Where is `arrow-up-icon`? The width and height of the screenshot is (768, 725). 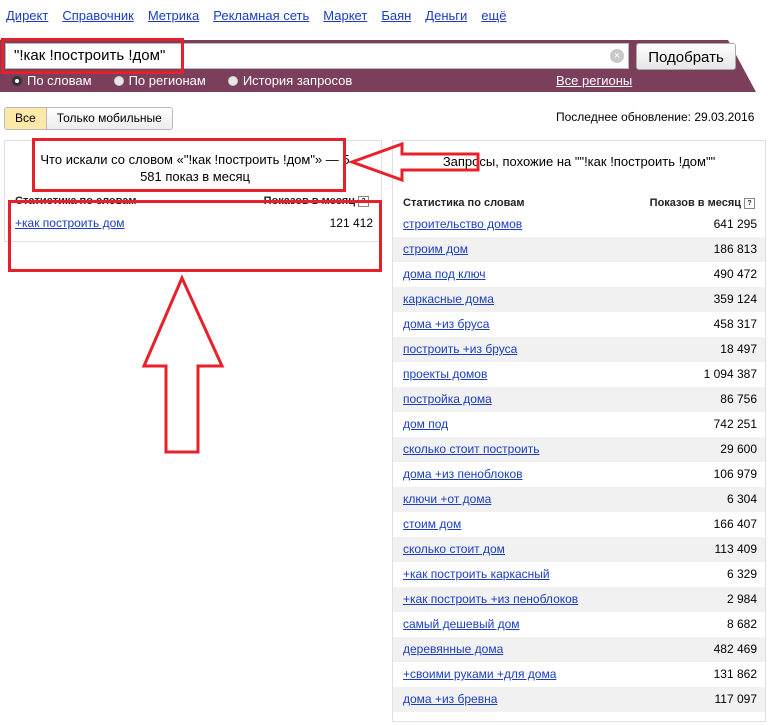 arrow-up-icon is located at coordinates (183, 364).